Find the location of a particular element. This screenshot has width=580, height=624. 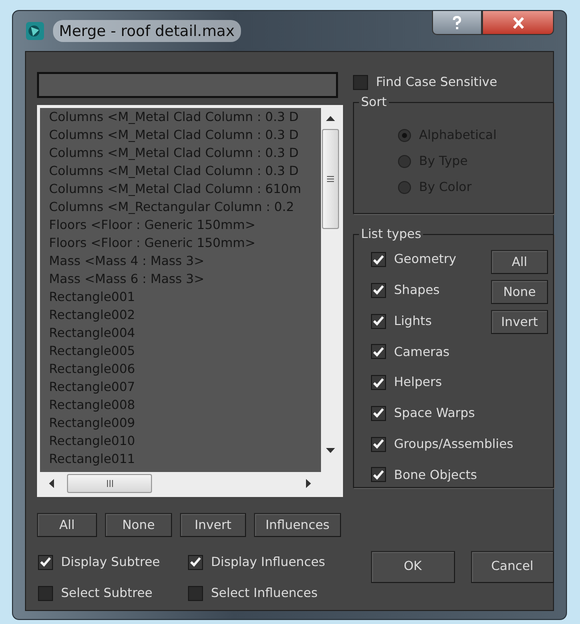

window-title: Merge - roof detail.max is located at coordinates (147, 31).